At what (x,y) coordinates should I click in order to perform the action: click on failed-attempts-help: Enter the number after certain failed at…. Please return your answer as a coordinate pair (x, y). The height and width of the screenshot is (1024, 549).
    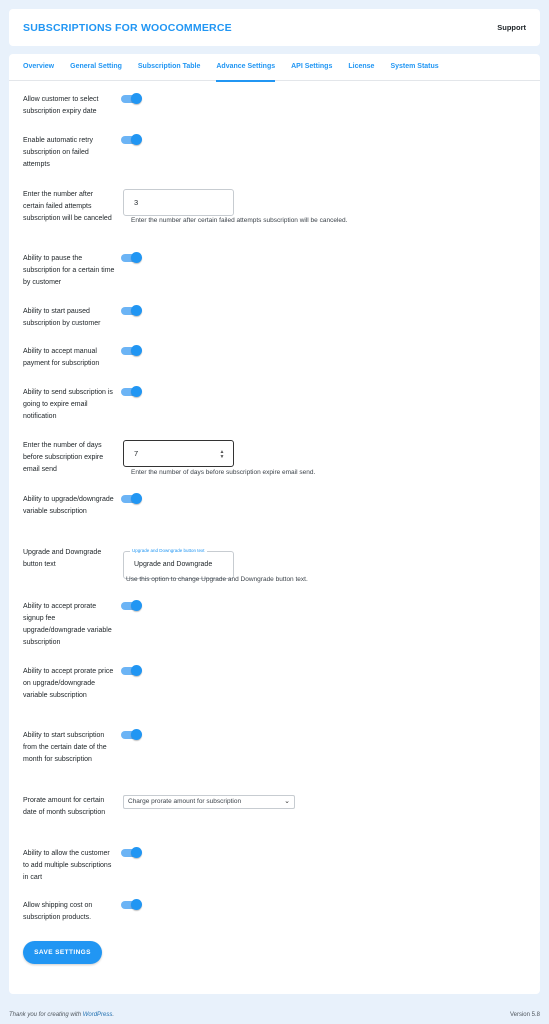
    Looking at the image, I should click on (239, 220).